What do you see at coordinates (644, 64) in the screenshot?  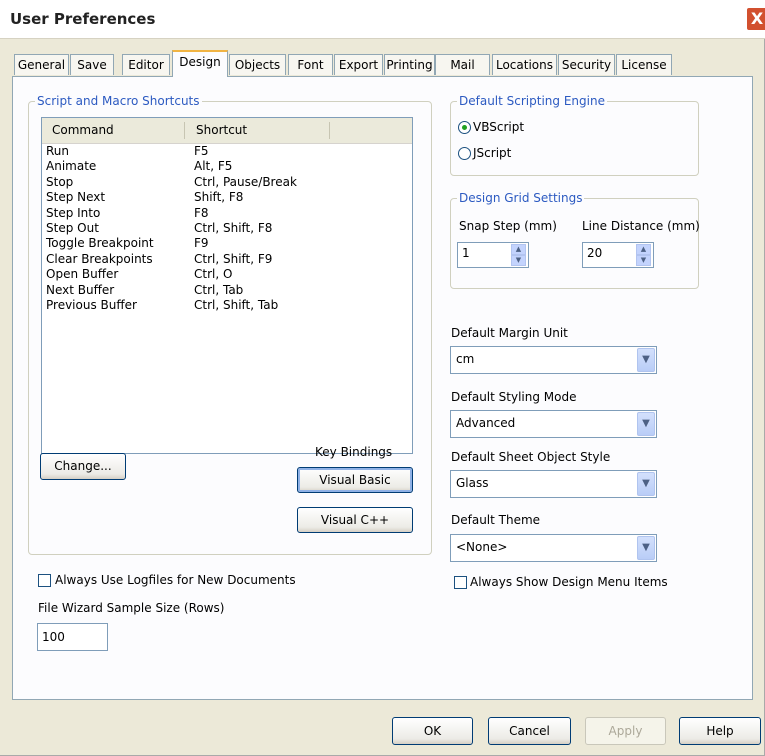 I see `tab-license: License` at bounding box center [644, 64].